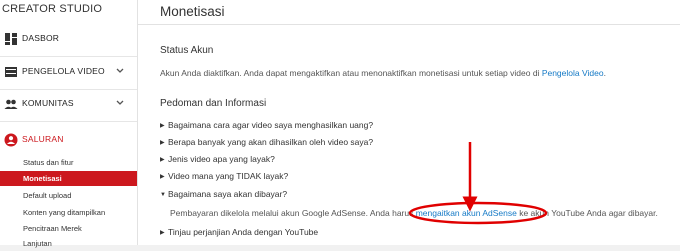 The height and width of the screenshot is (251, 680). I want to click on dashboard-icon, so click(11, 39).